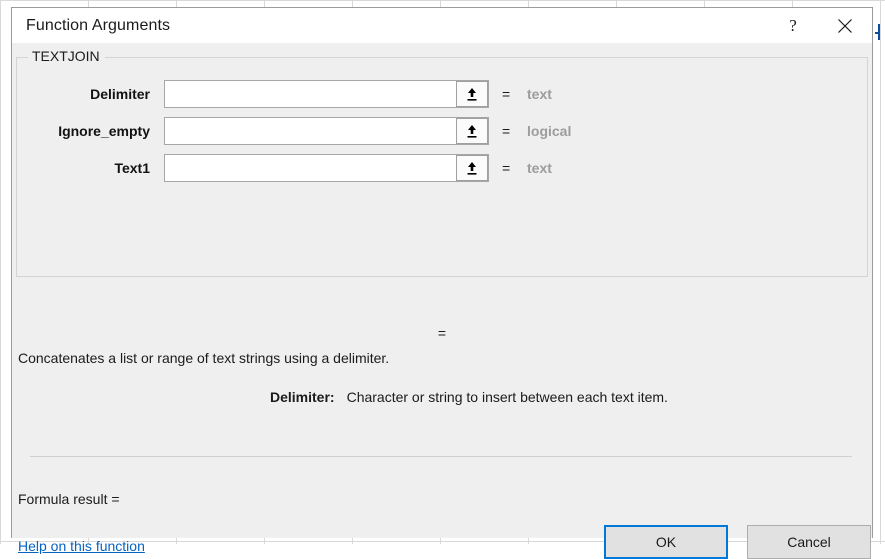 This screenshot has width=885, height=559. I want to click on argument-type-hint-ignore-empty: logical, so click(549, 131).